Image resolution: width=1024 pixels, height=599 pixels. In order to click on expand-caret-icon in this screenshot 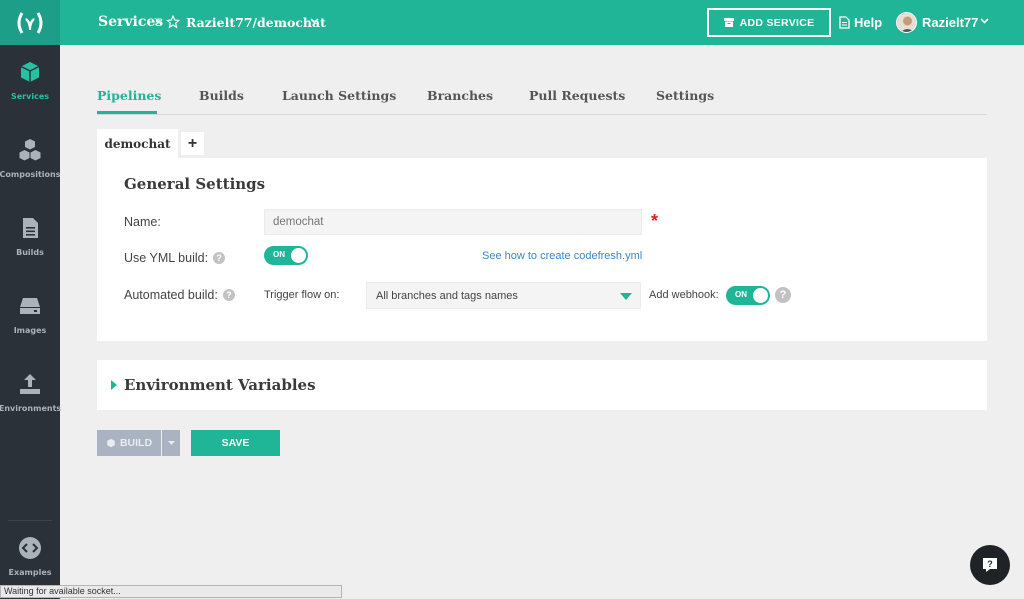, I will do `click(114, 385)`.